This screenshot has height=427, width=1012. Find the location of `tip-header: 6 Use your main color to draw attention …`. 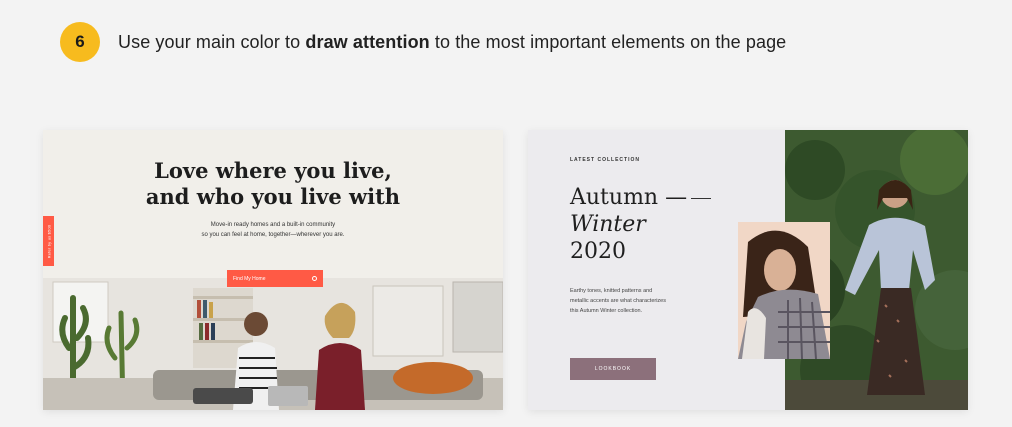

tip-header: 6 Use your main color to draw attention … is located at coordinates (423, 42).